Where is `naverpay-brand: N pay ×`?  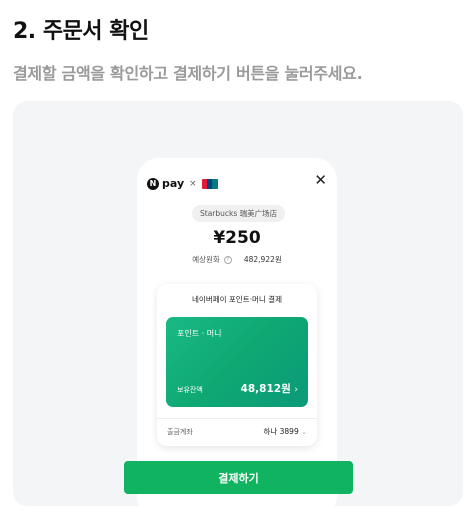
naverpay-brand: N pay × is located at coordinates (182, 183).